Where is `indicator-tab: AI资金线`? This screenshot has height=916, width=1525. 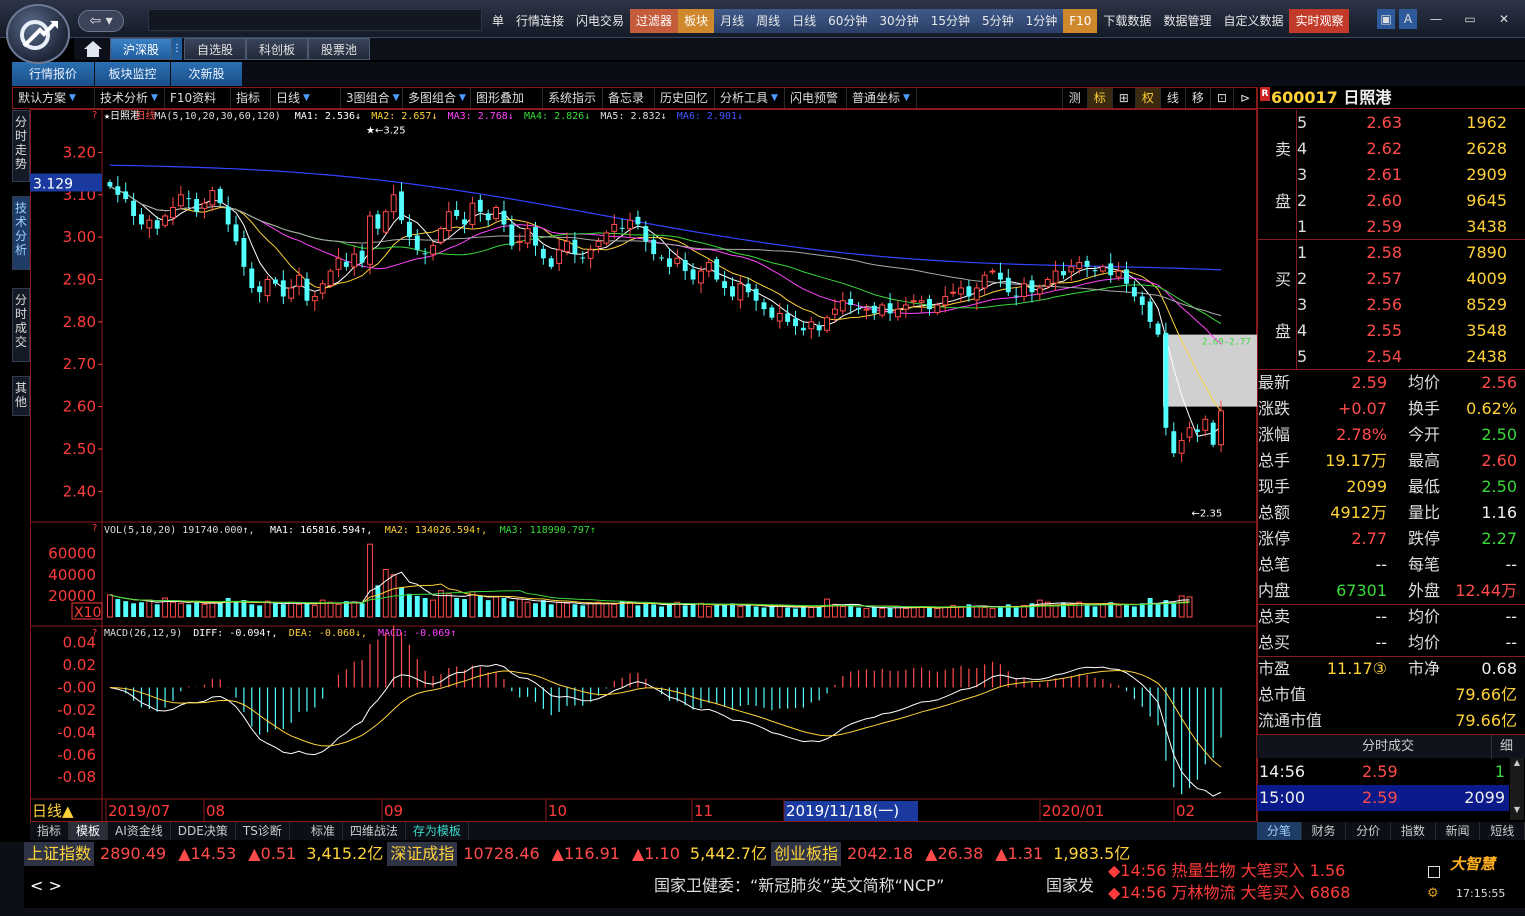
indicator-tab: AI资金线 is located at coordinates (139, 831).